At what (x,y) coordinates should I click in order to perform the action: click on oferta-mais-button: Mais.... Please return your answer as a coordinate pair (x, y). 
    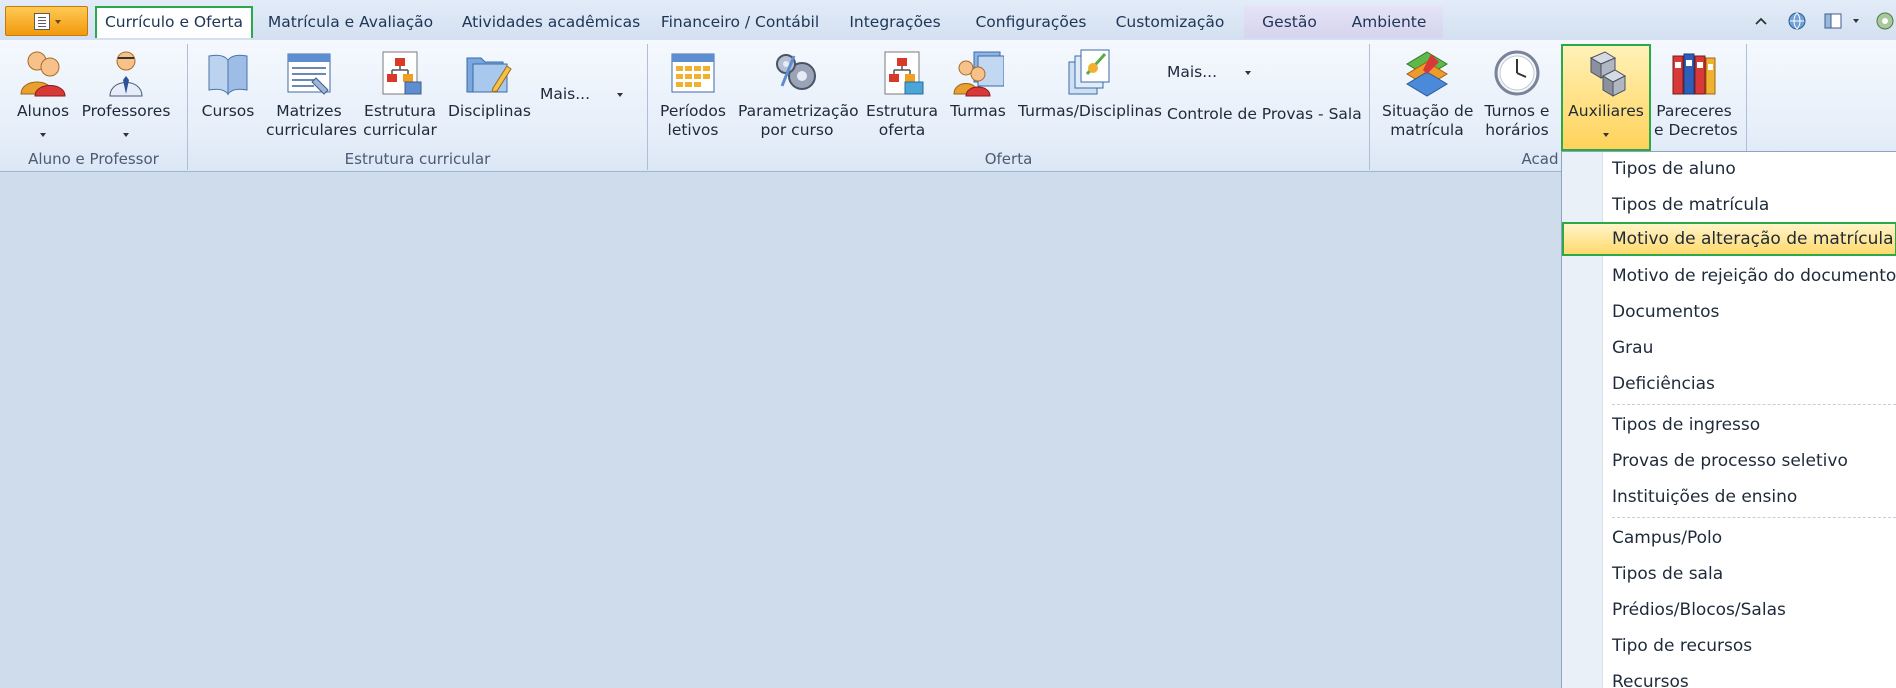
    Looking at the image, I should click on (1192, 72).